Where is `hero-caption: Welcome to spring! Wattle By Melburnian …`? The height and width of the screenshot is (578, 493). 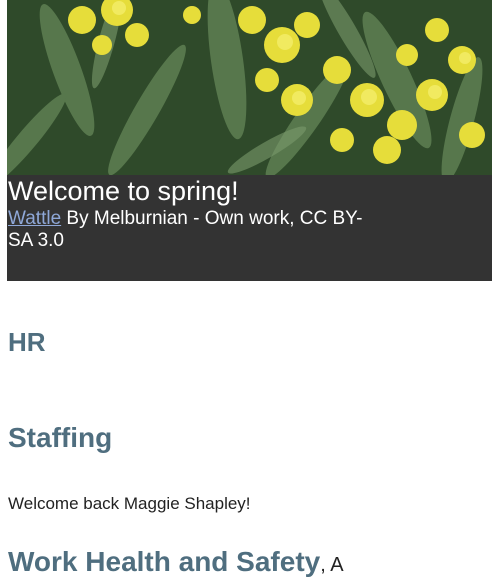
hero-caption: Welcome to spring! Wattle By Melburnian … is located at coordinates (249, 214).